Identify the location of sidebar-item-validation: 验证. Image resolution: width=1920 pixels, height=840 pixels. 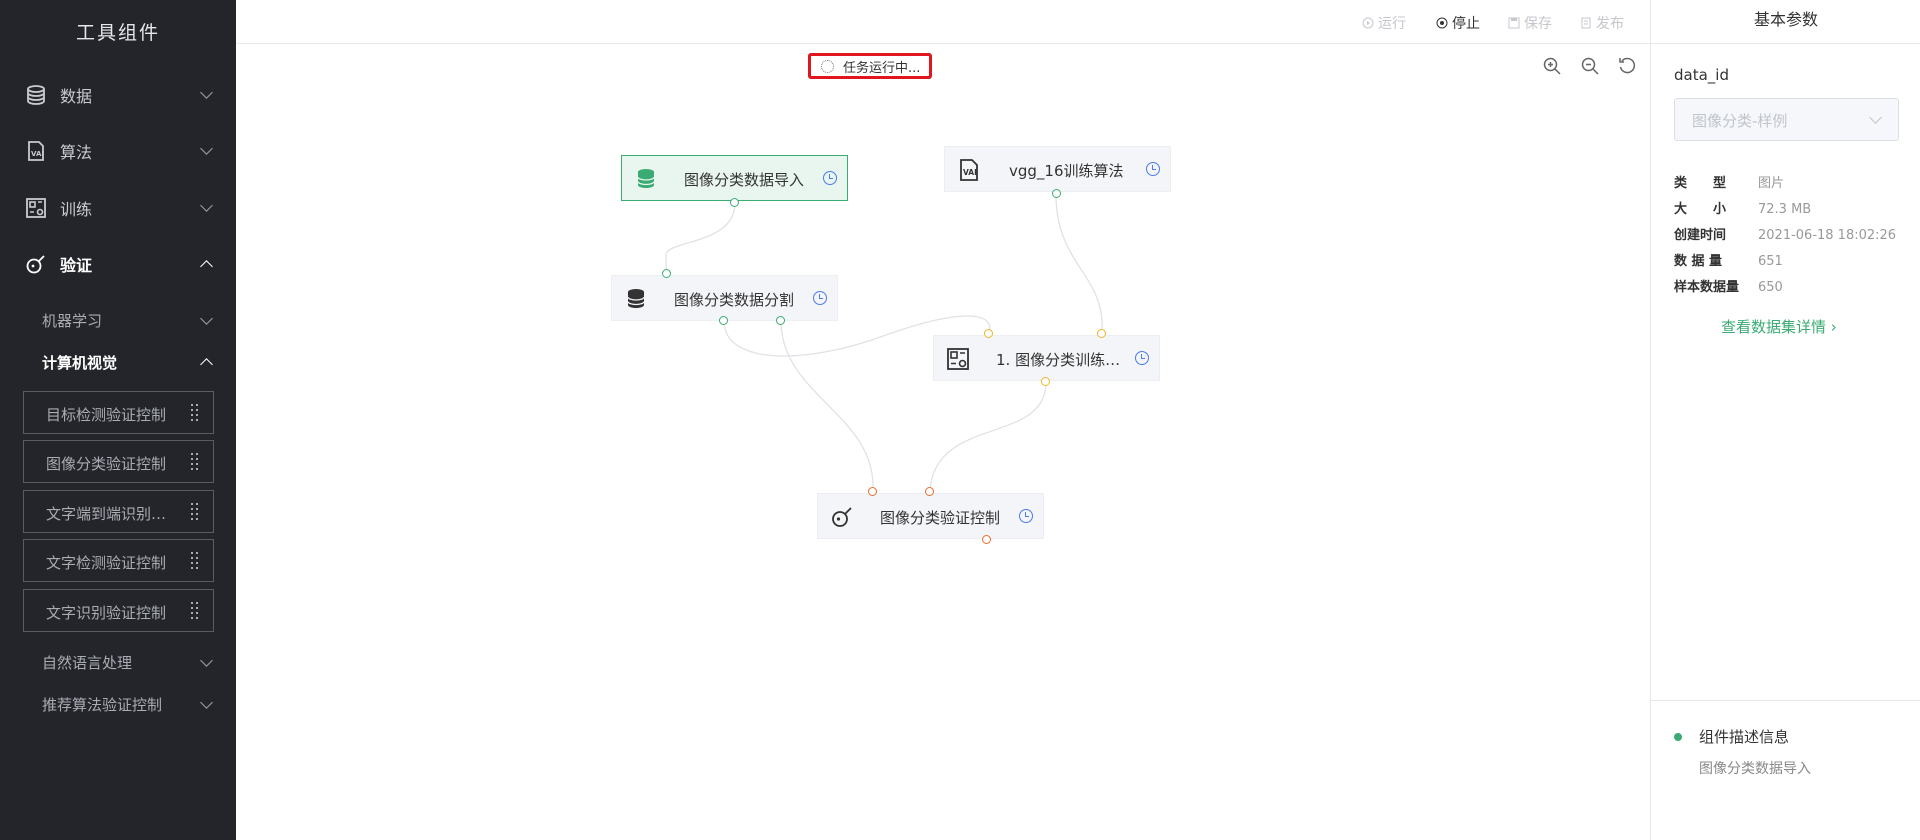
(118, 264).